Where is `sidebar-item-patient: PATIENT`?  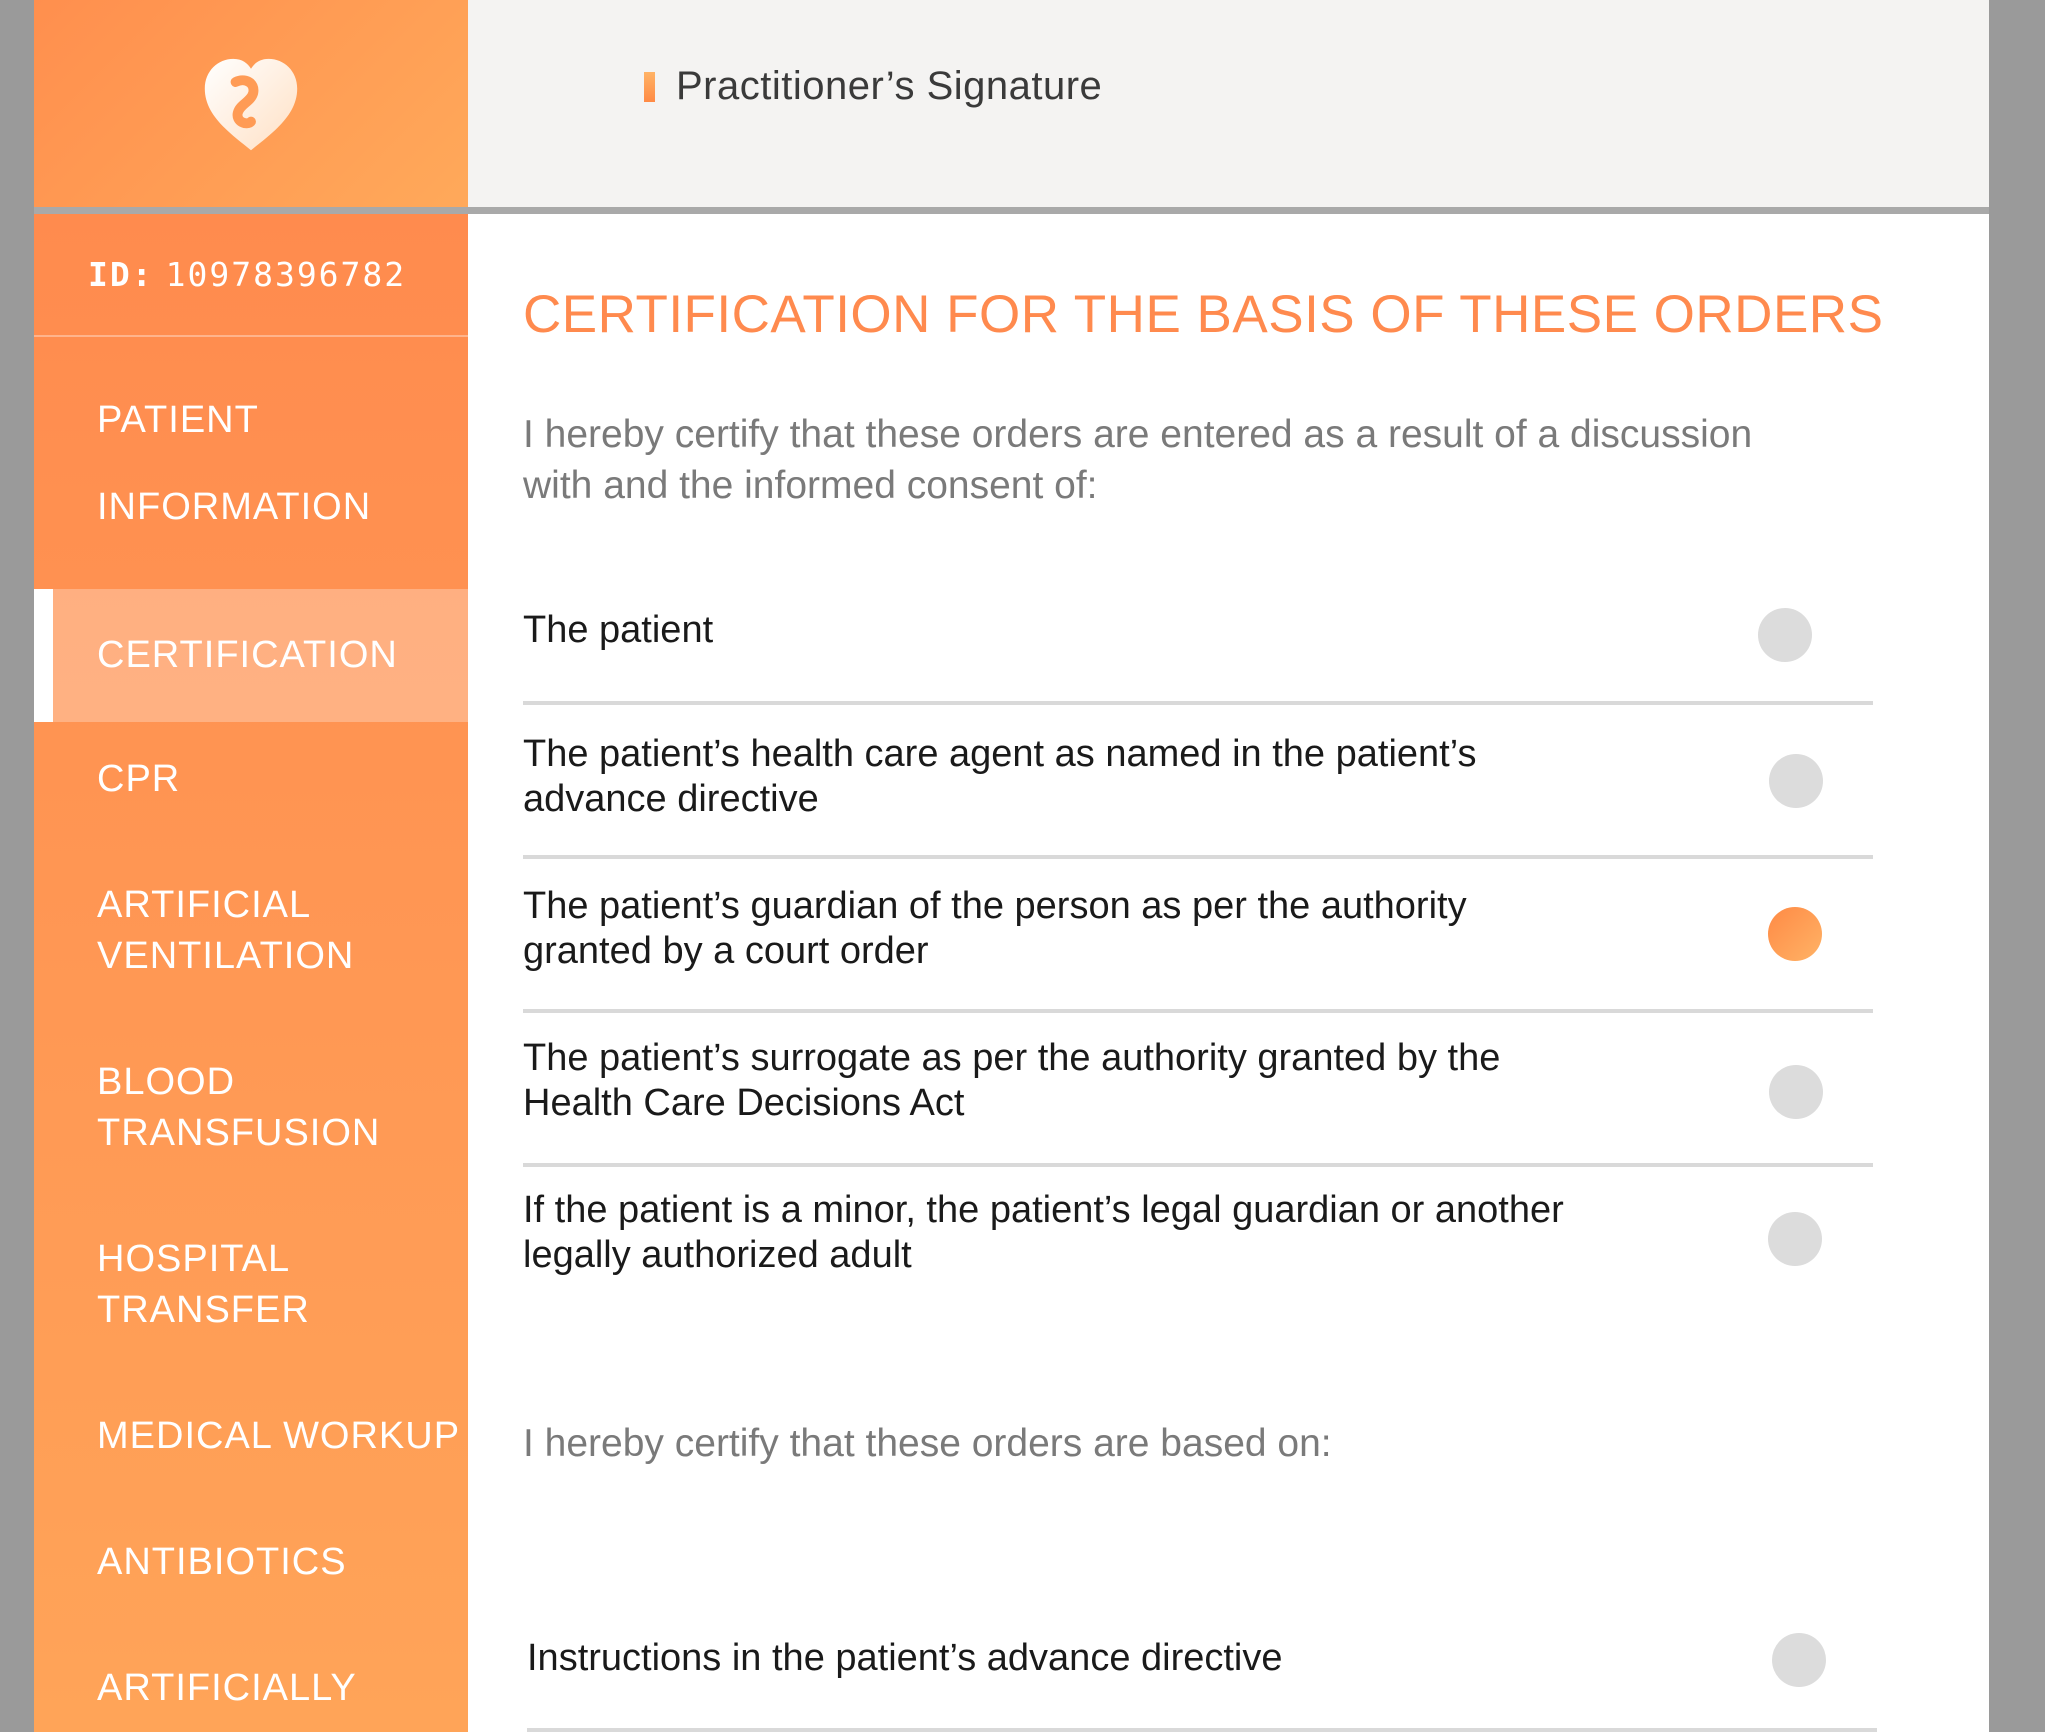 sidebar-item-patient: PATIENT is located at coordinates (251, 400).